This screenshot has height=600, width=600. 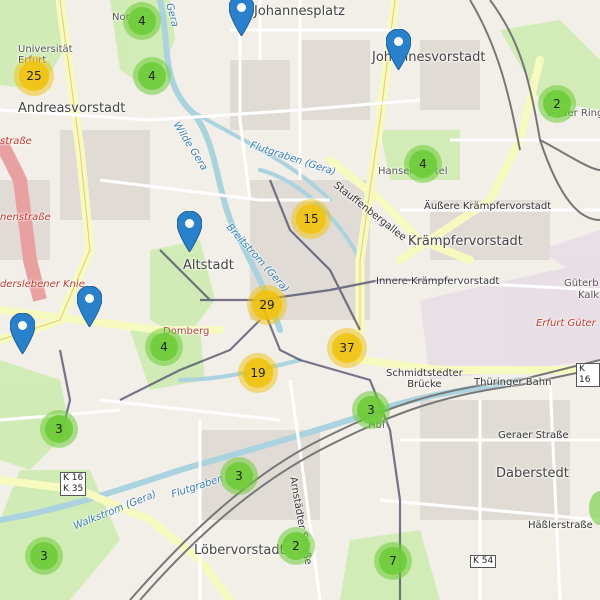 What do you see at coordinates (588, 375) in the screenshot?
I see `road-shield-k16: K 16` at bounding box center [588, 375].